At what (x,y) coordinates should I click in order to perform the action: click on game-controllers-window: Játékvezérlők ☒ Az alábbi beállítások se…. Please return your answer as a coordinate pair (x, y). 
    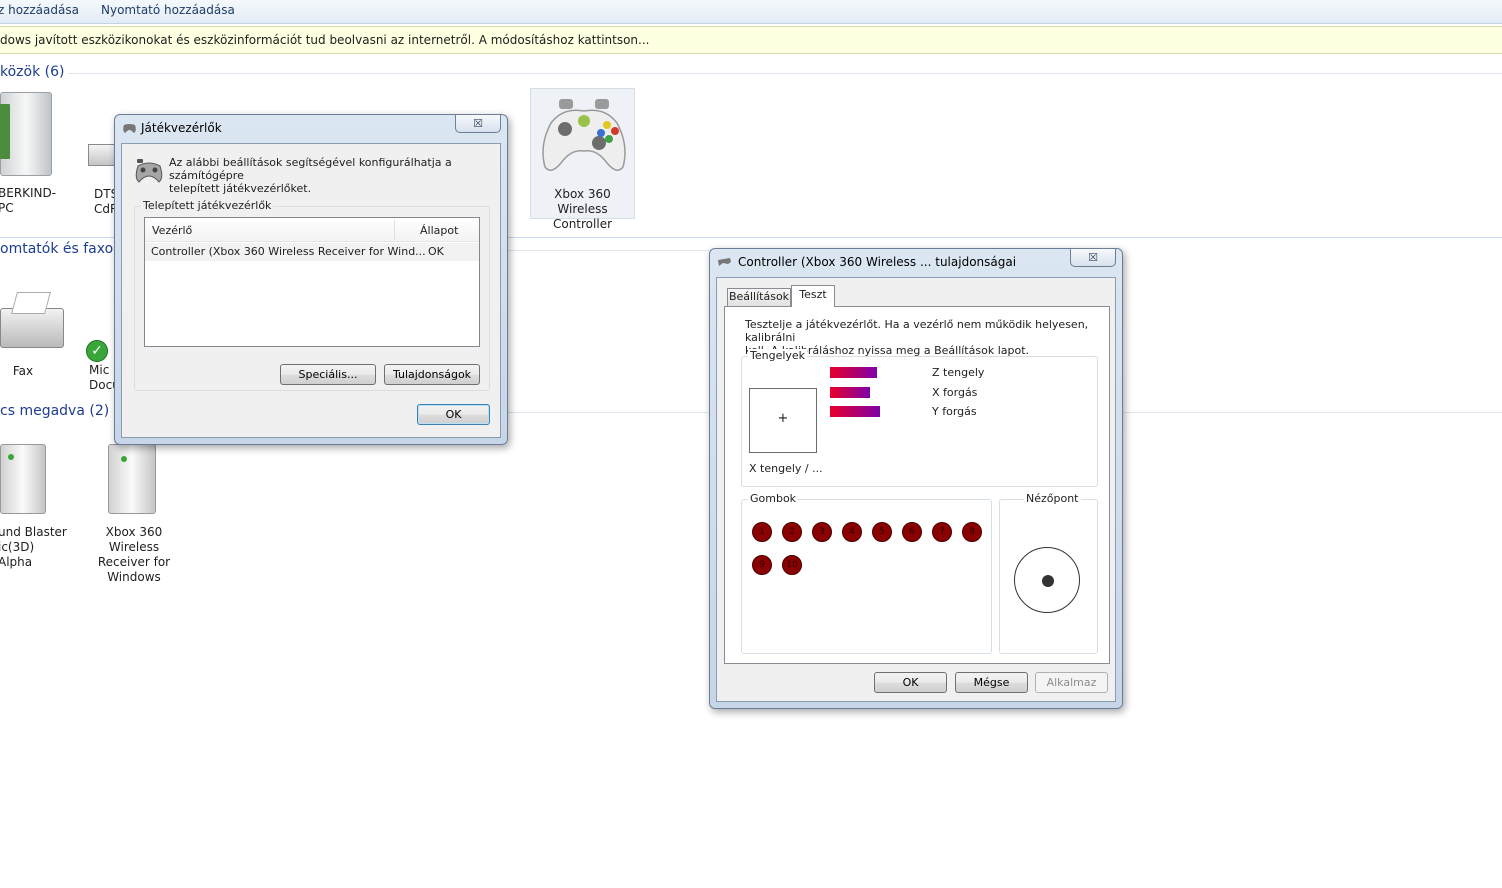
    Looking at the image, I should click on (311, 279).